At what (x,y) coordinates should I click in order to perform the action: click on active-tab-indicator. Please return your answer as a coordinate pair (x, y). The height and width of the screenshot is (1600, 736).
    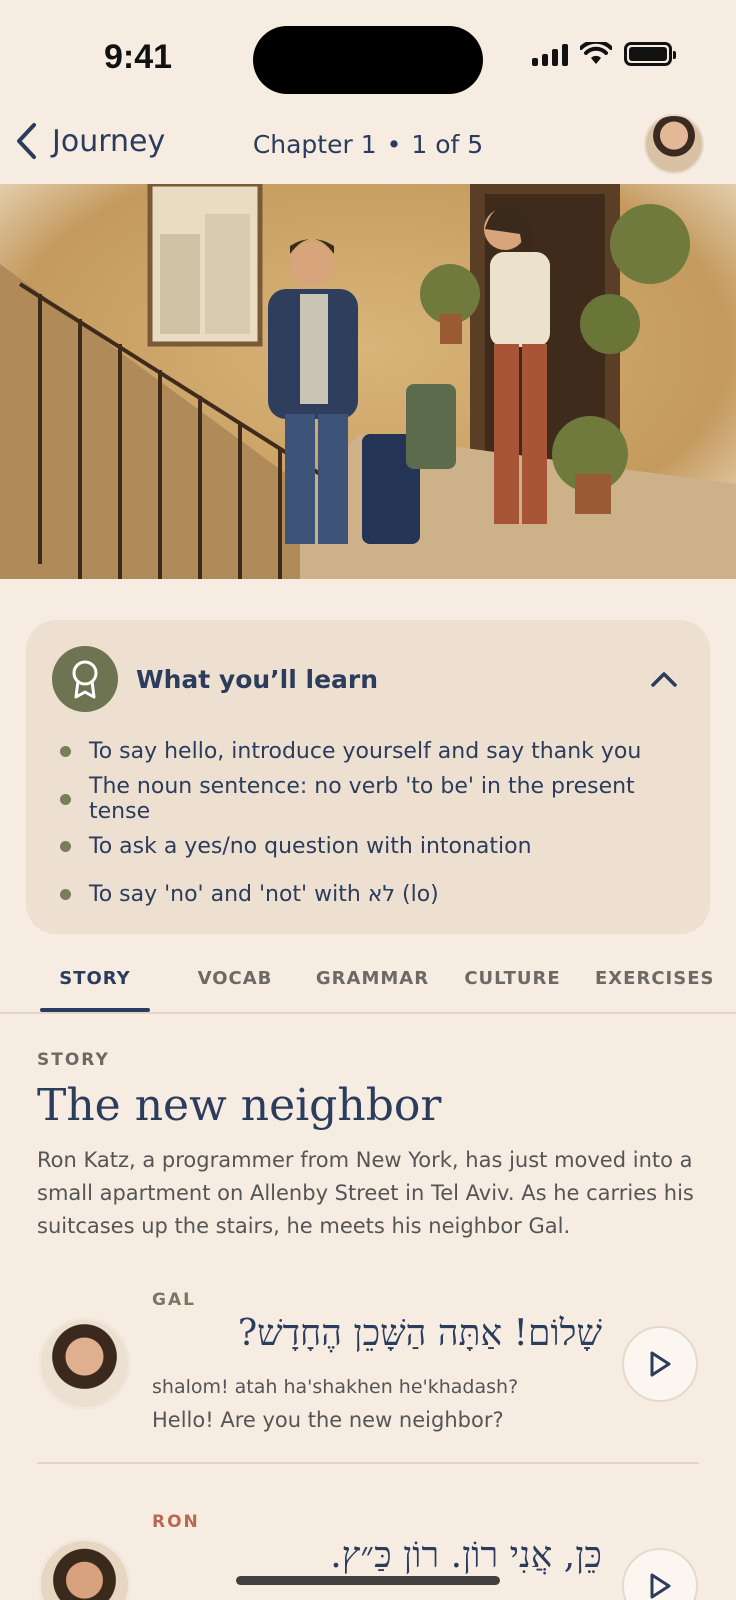
    Looking at the image, I should click on (95, 1010).